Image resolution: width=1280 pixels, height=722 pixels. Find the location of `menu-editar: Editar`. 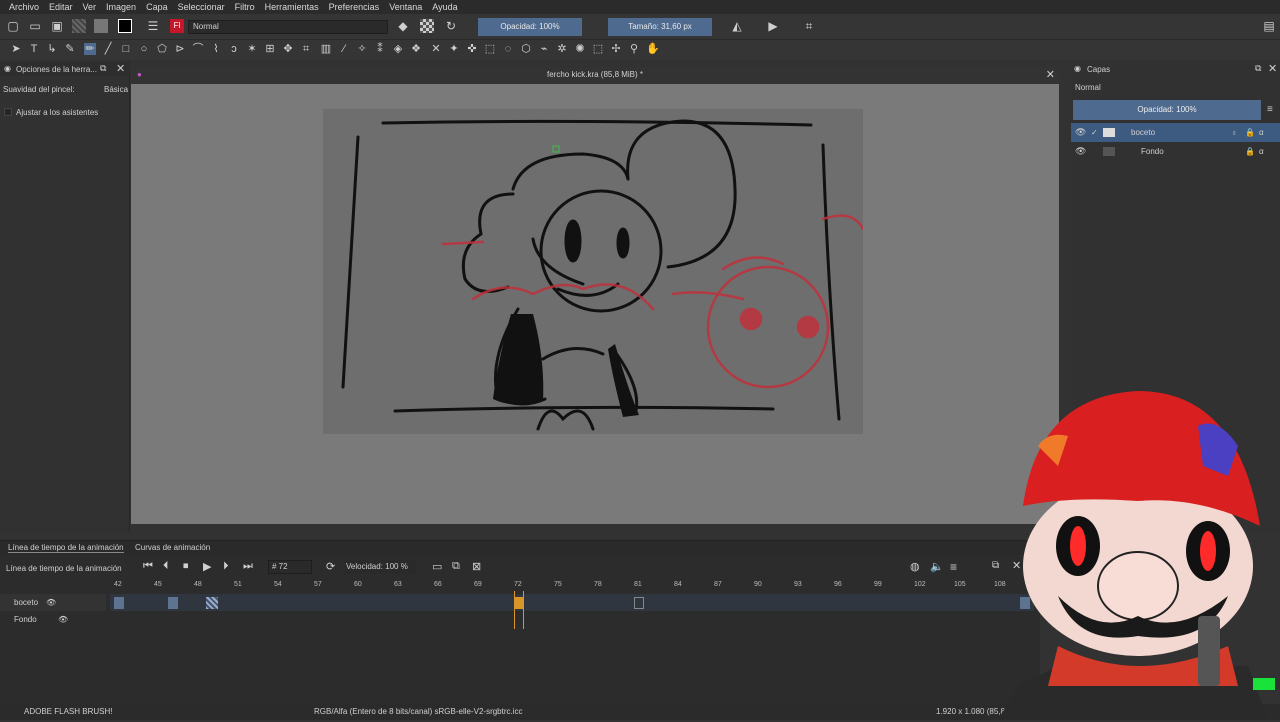

menu-editar: Editar is located at coordinates (61, 7).